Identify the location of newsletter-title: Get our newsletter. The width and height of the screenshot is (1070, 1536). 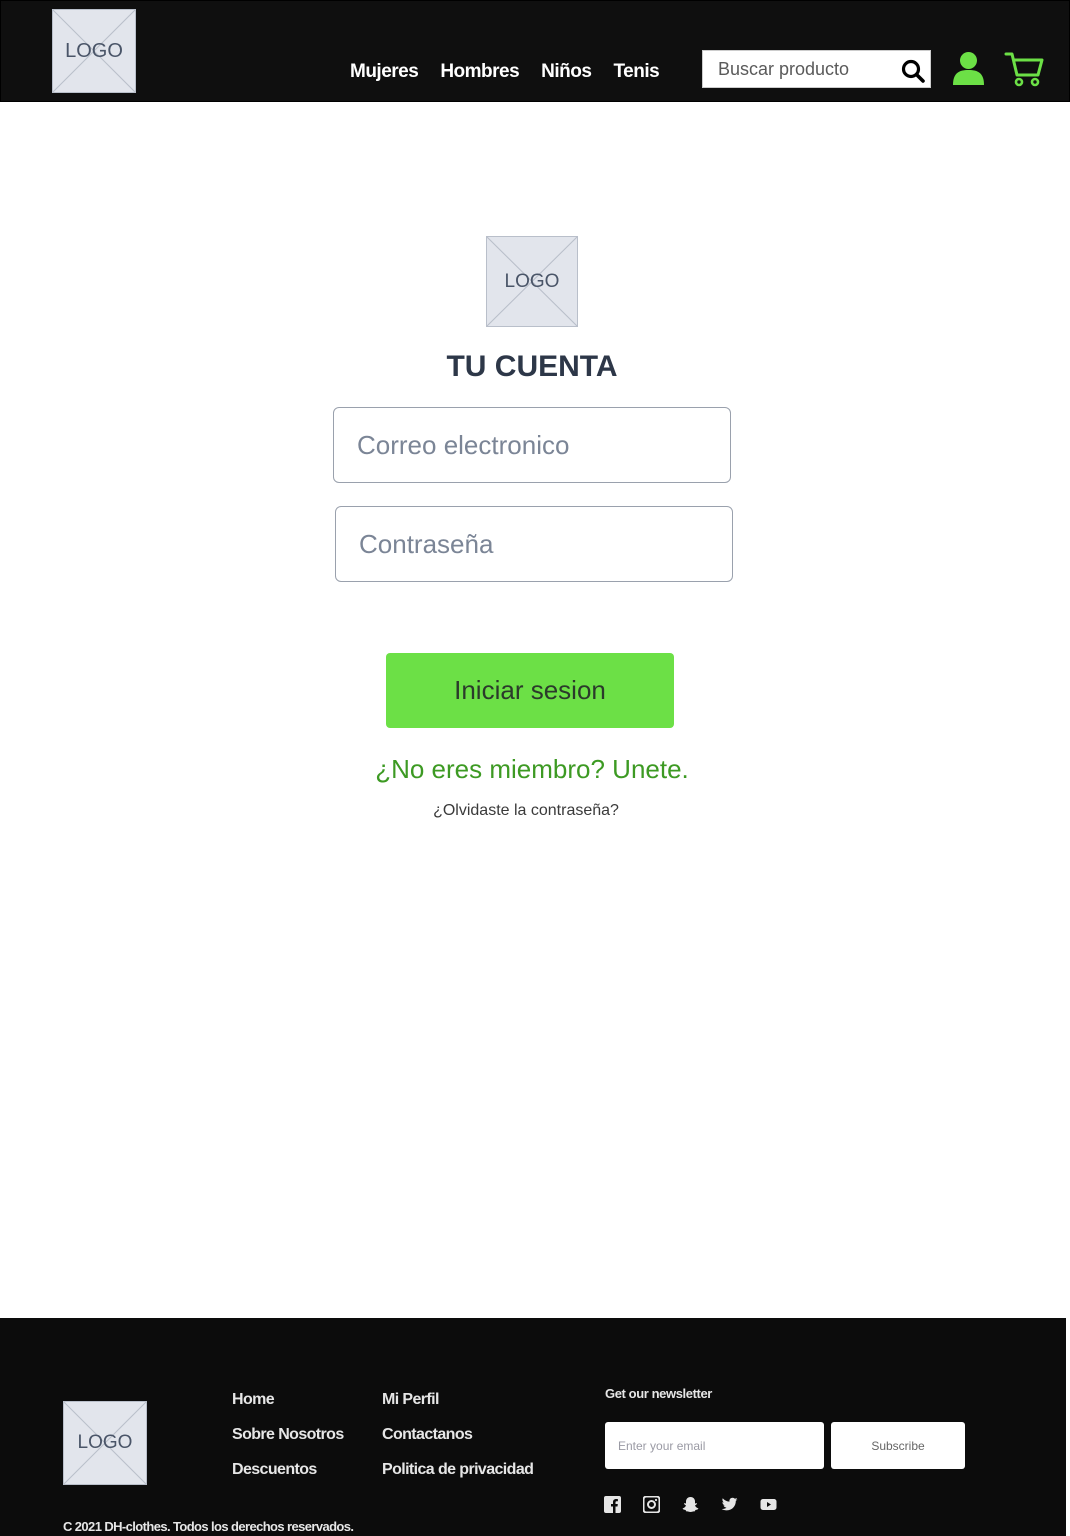
(658, 1393).